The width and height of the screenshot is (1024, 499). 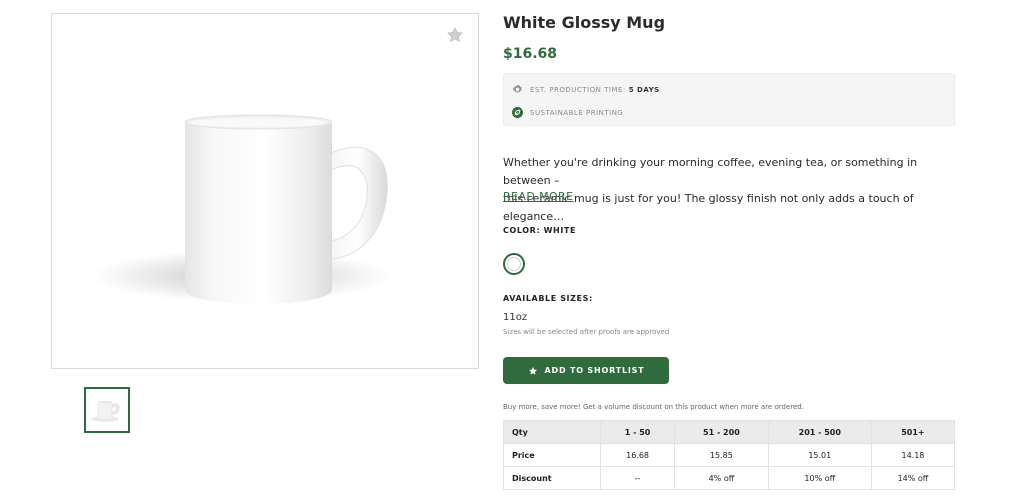 I want to click on table-row: Price 16.68 15.85 15.01 14.18, so click(x=729, y=455).